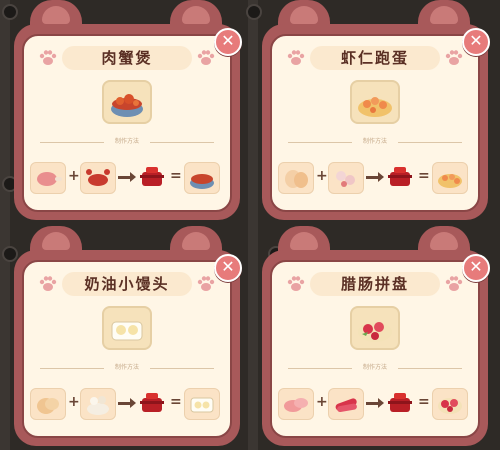  I want to click on binder-rail-left, so click(5, 225).